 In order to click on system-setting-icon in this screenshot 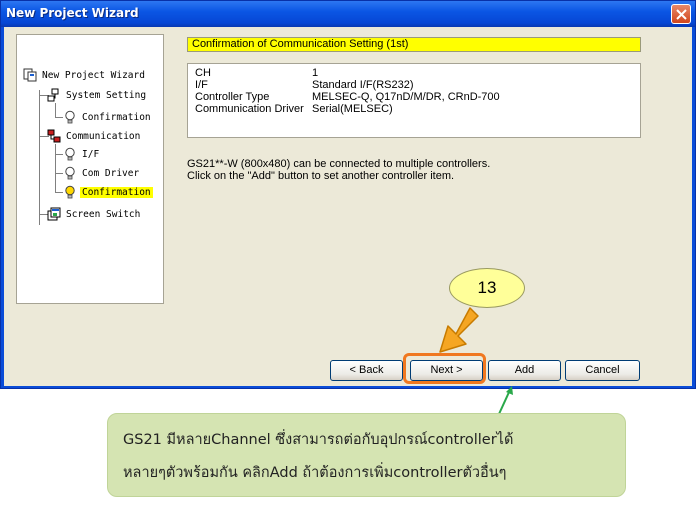, I will do `click(54, 95)`.